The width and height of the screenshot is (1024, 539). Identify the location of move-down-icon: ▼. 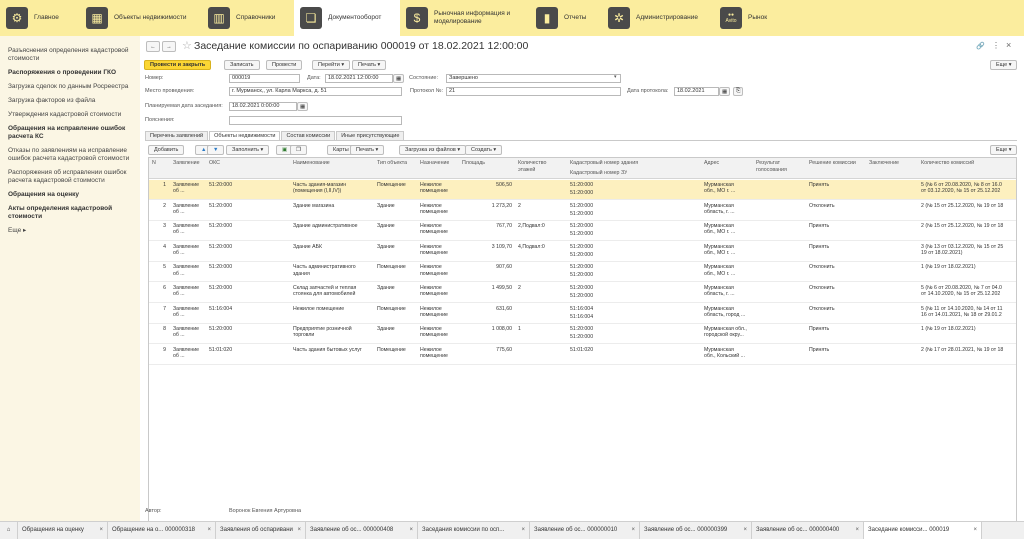
(216, 150).